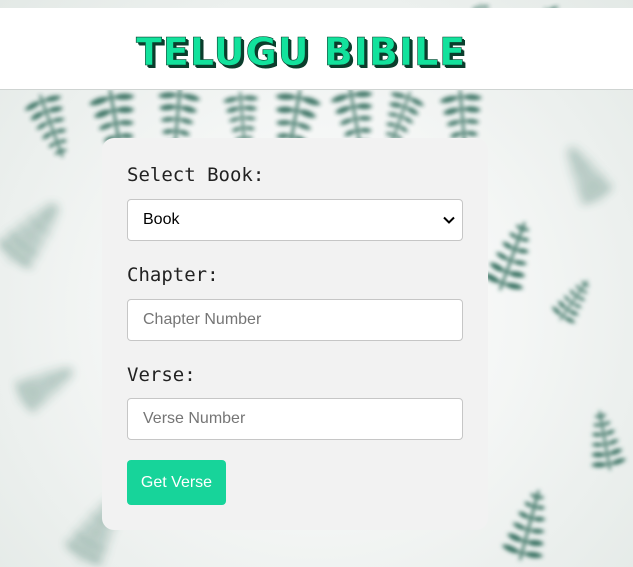 Image resolution: width=633 pixels, height=567 pixels. What do you see at coordinates (173, 275) in the screenshot?
I see `chapter-label: Chapter:` at bounding box center [173, 275].